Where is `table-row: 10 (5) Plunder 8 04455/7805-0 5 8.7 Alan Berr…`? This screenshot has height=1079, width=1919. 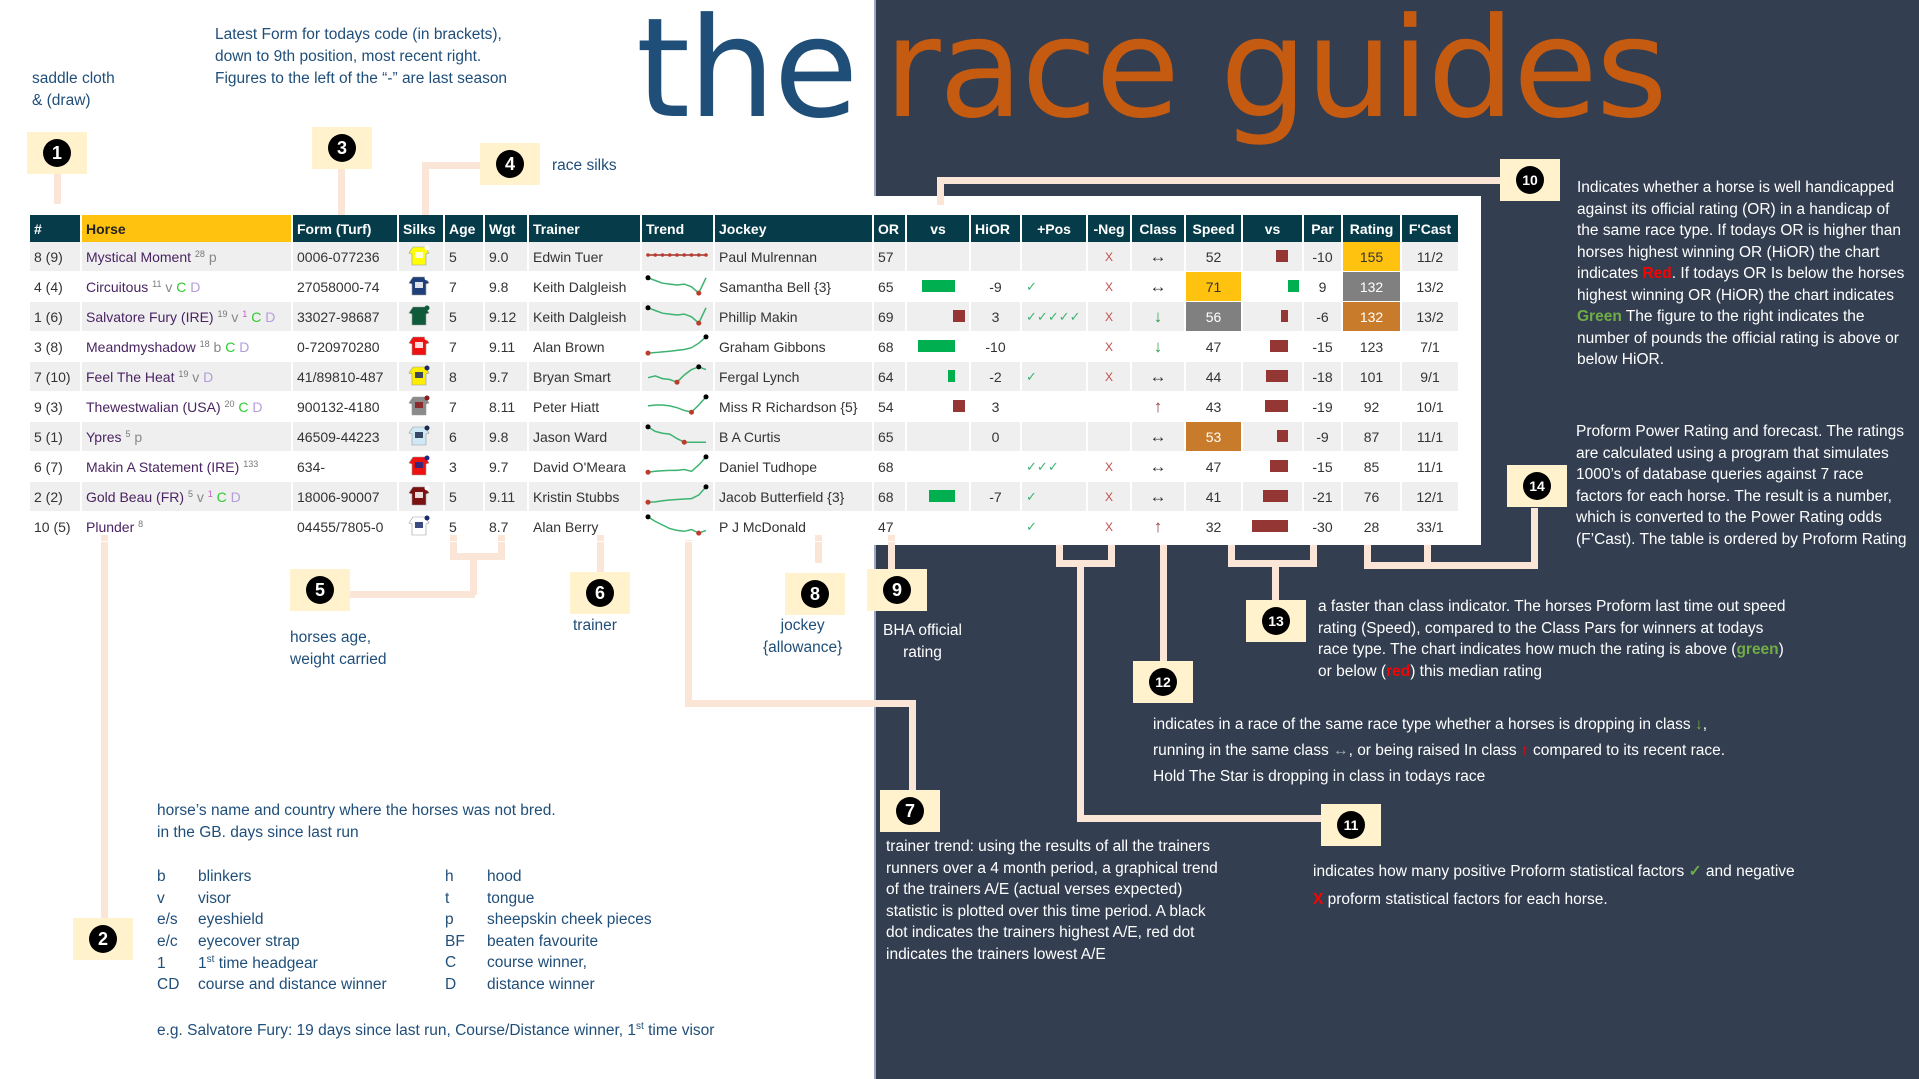
table-row: 10 (5) Plunder 8 04455/7805-0 5 8.7 Alan Berr… is located at coordinates (745, 526).